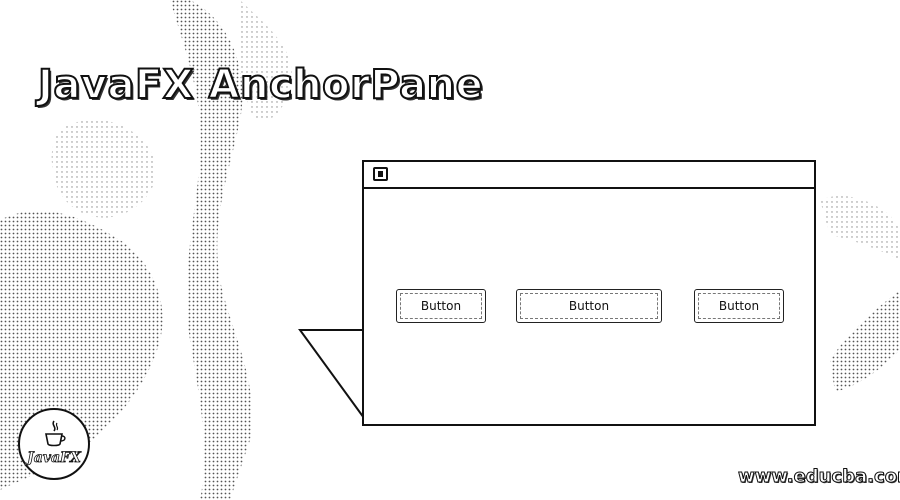  What do you see at coordinates (739, 306) in the screenshot?
I see `anchor-button-right: Button` at bounding box center [739, 306].